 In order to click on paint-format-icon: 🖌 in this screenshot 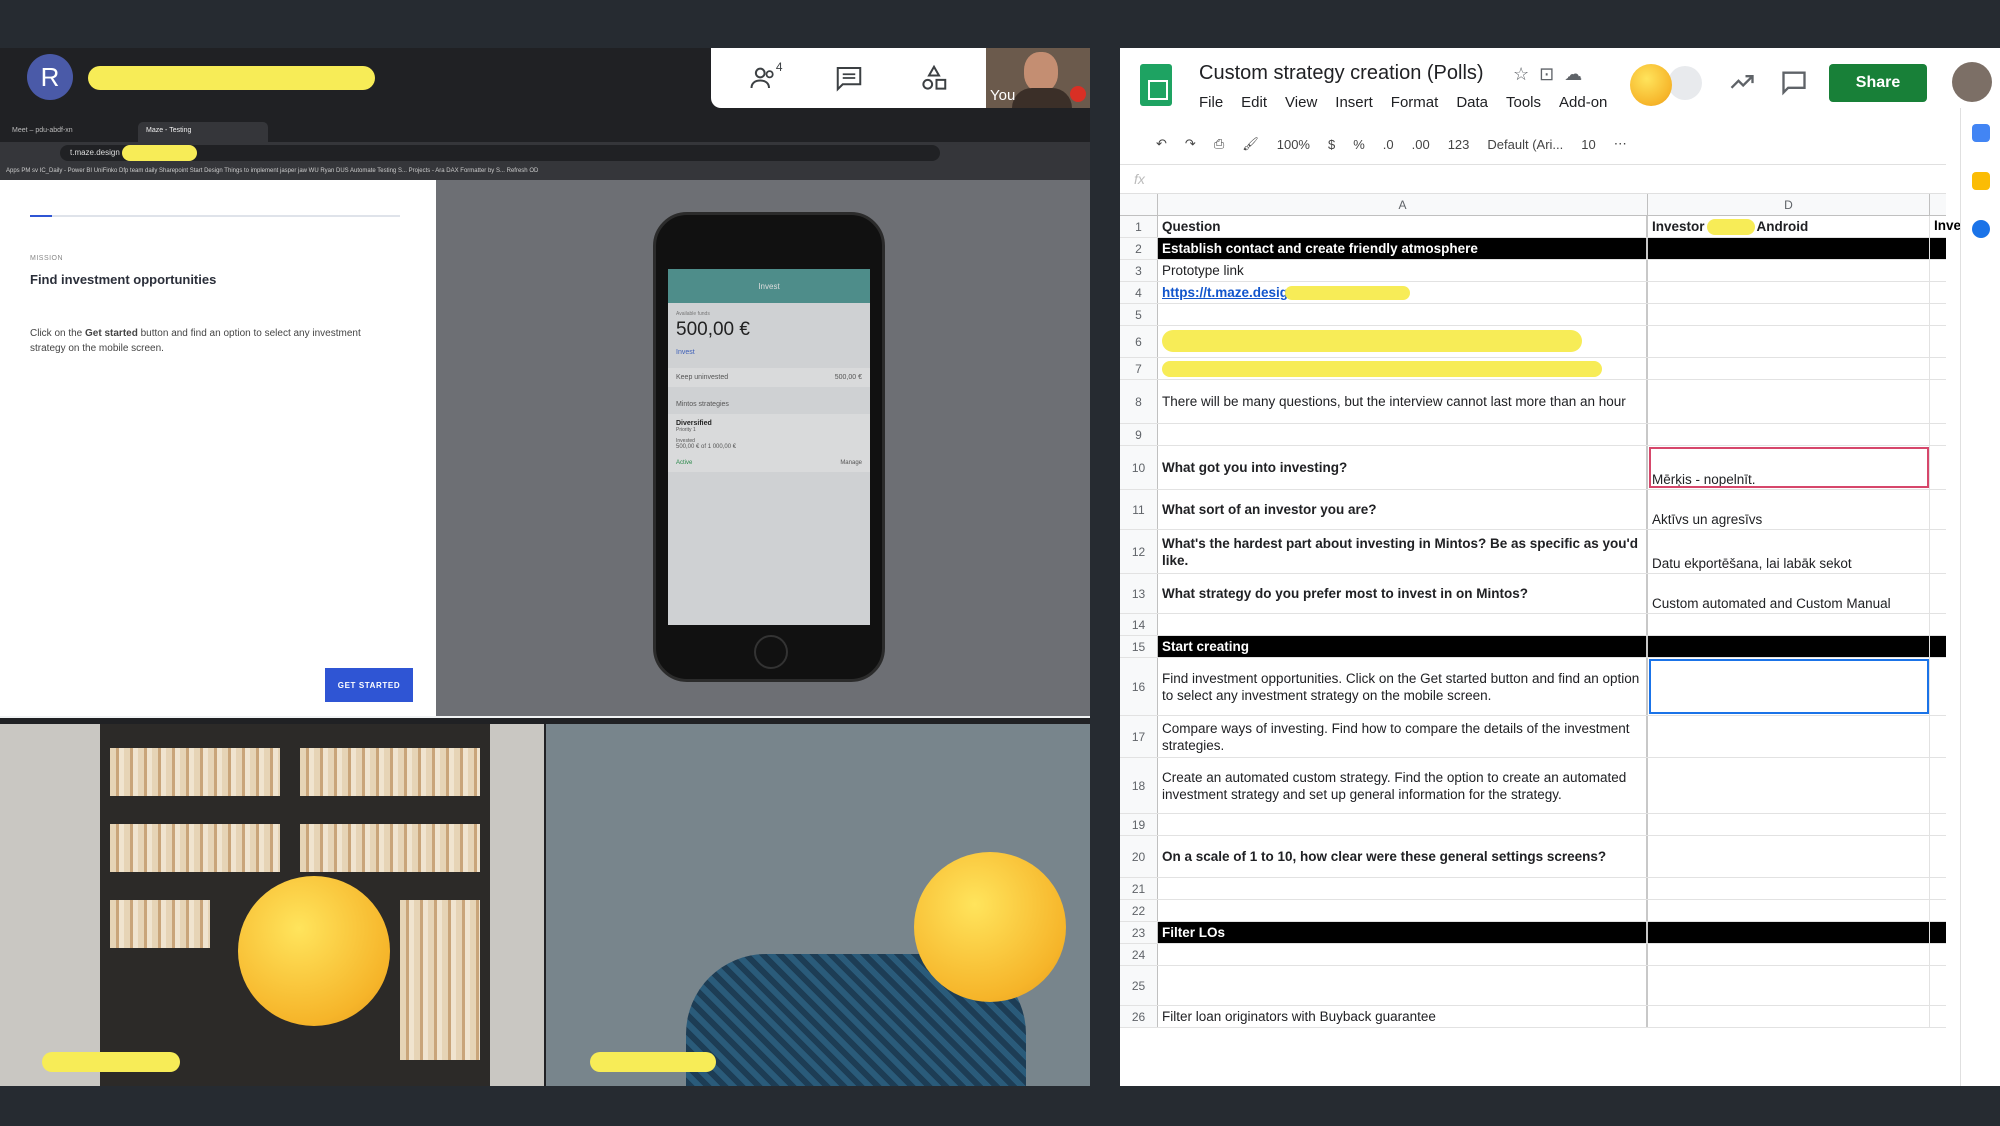, I will do `click(1250, 144)`.